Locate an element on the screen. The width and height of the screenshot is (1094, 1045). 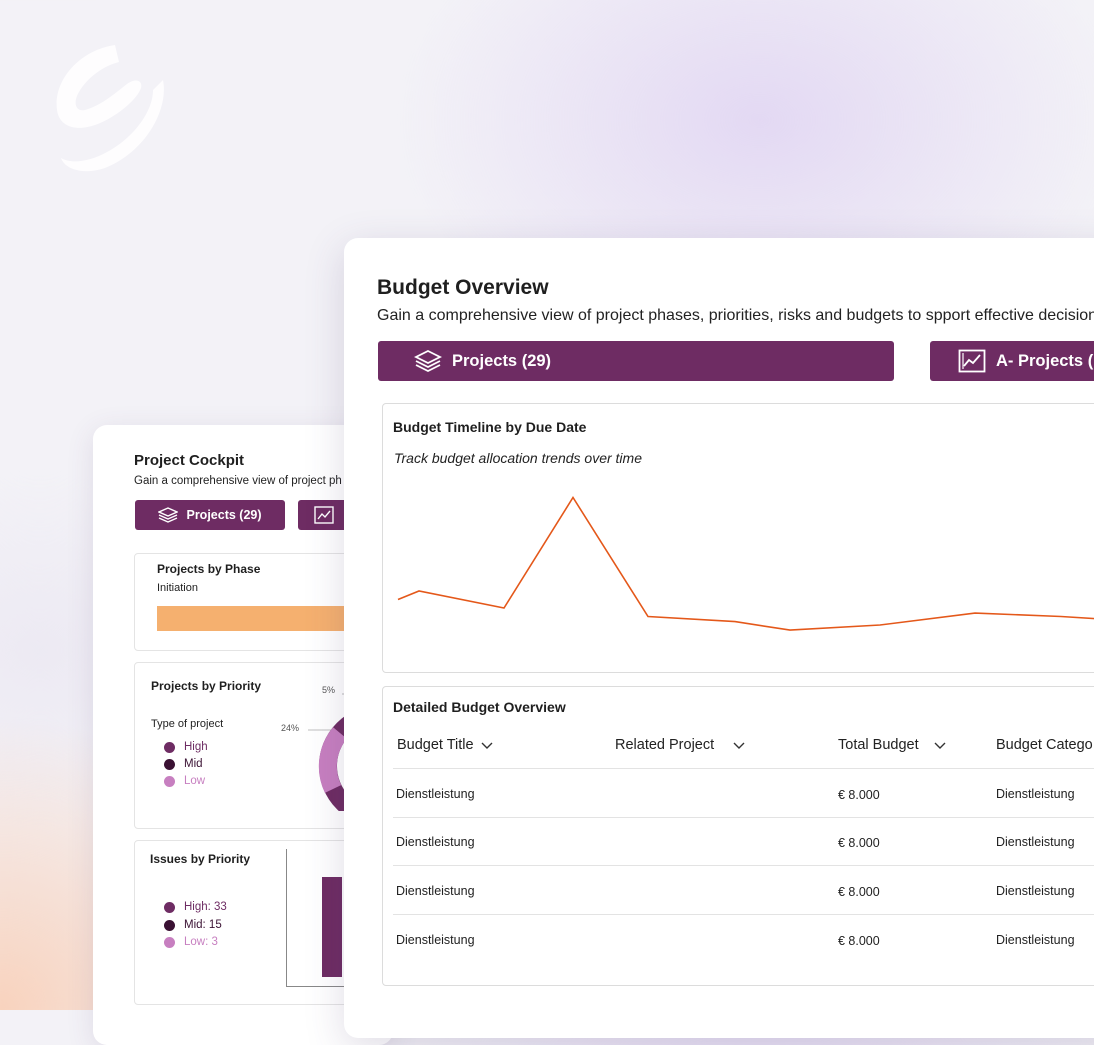
legend-item-mid: Mid: 15 is located at coordinates (193, 925).